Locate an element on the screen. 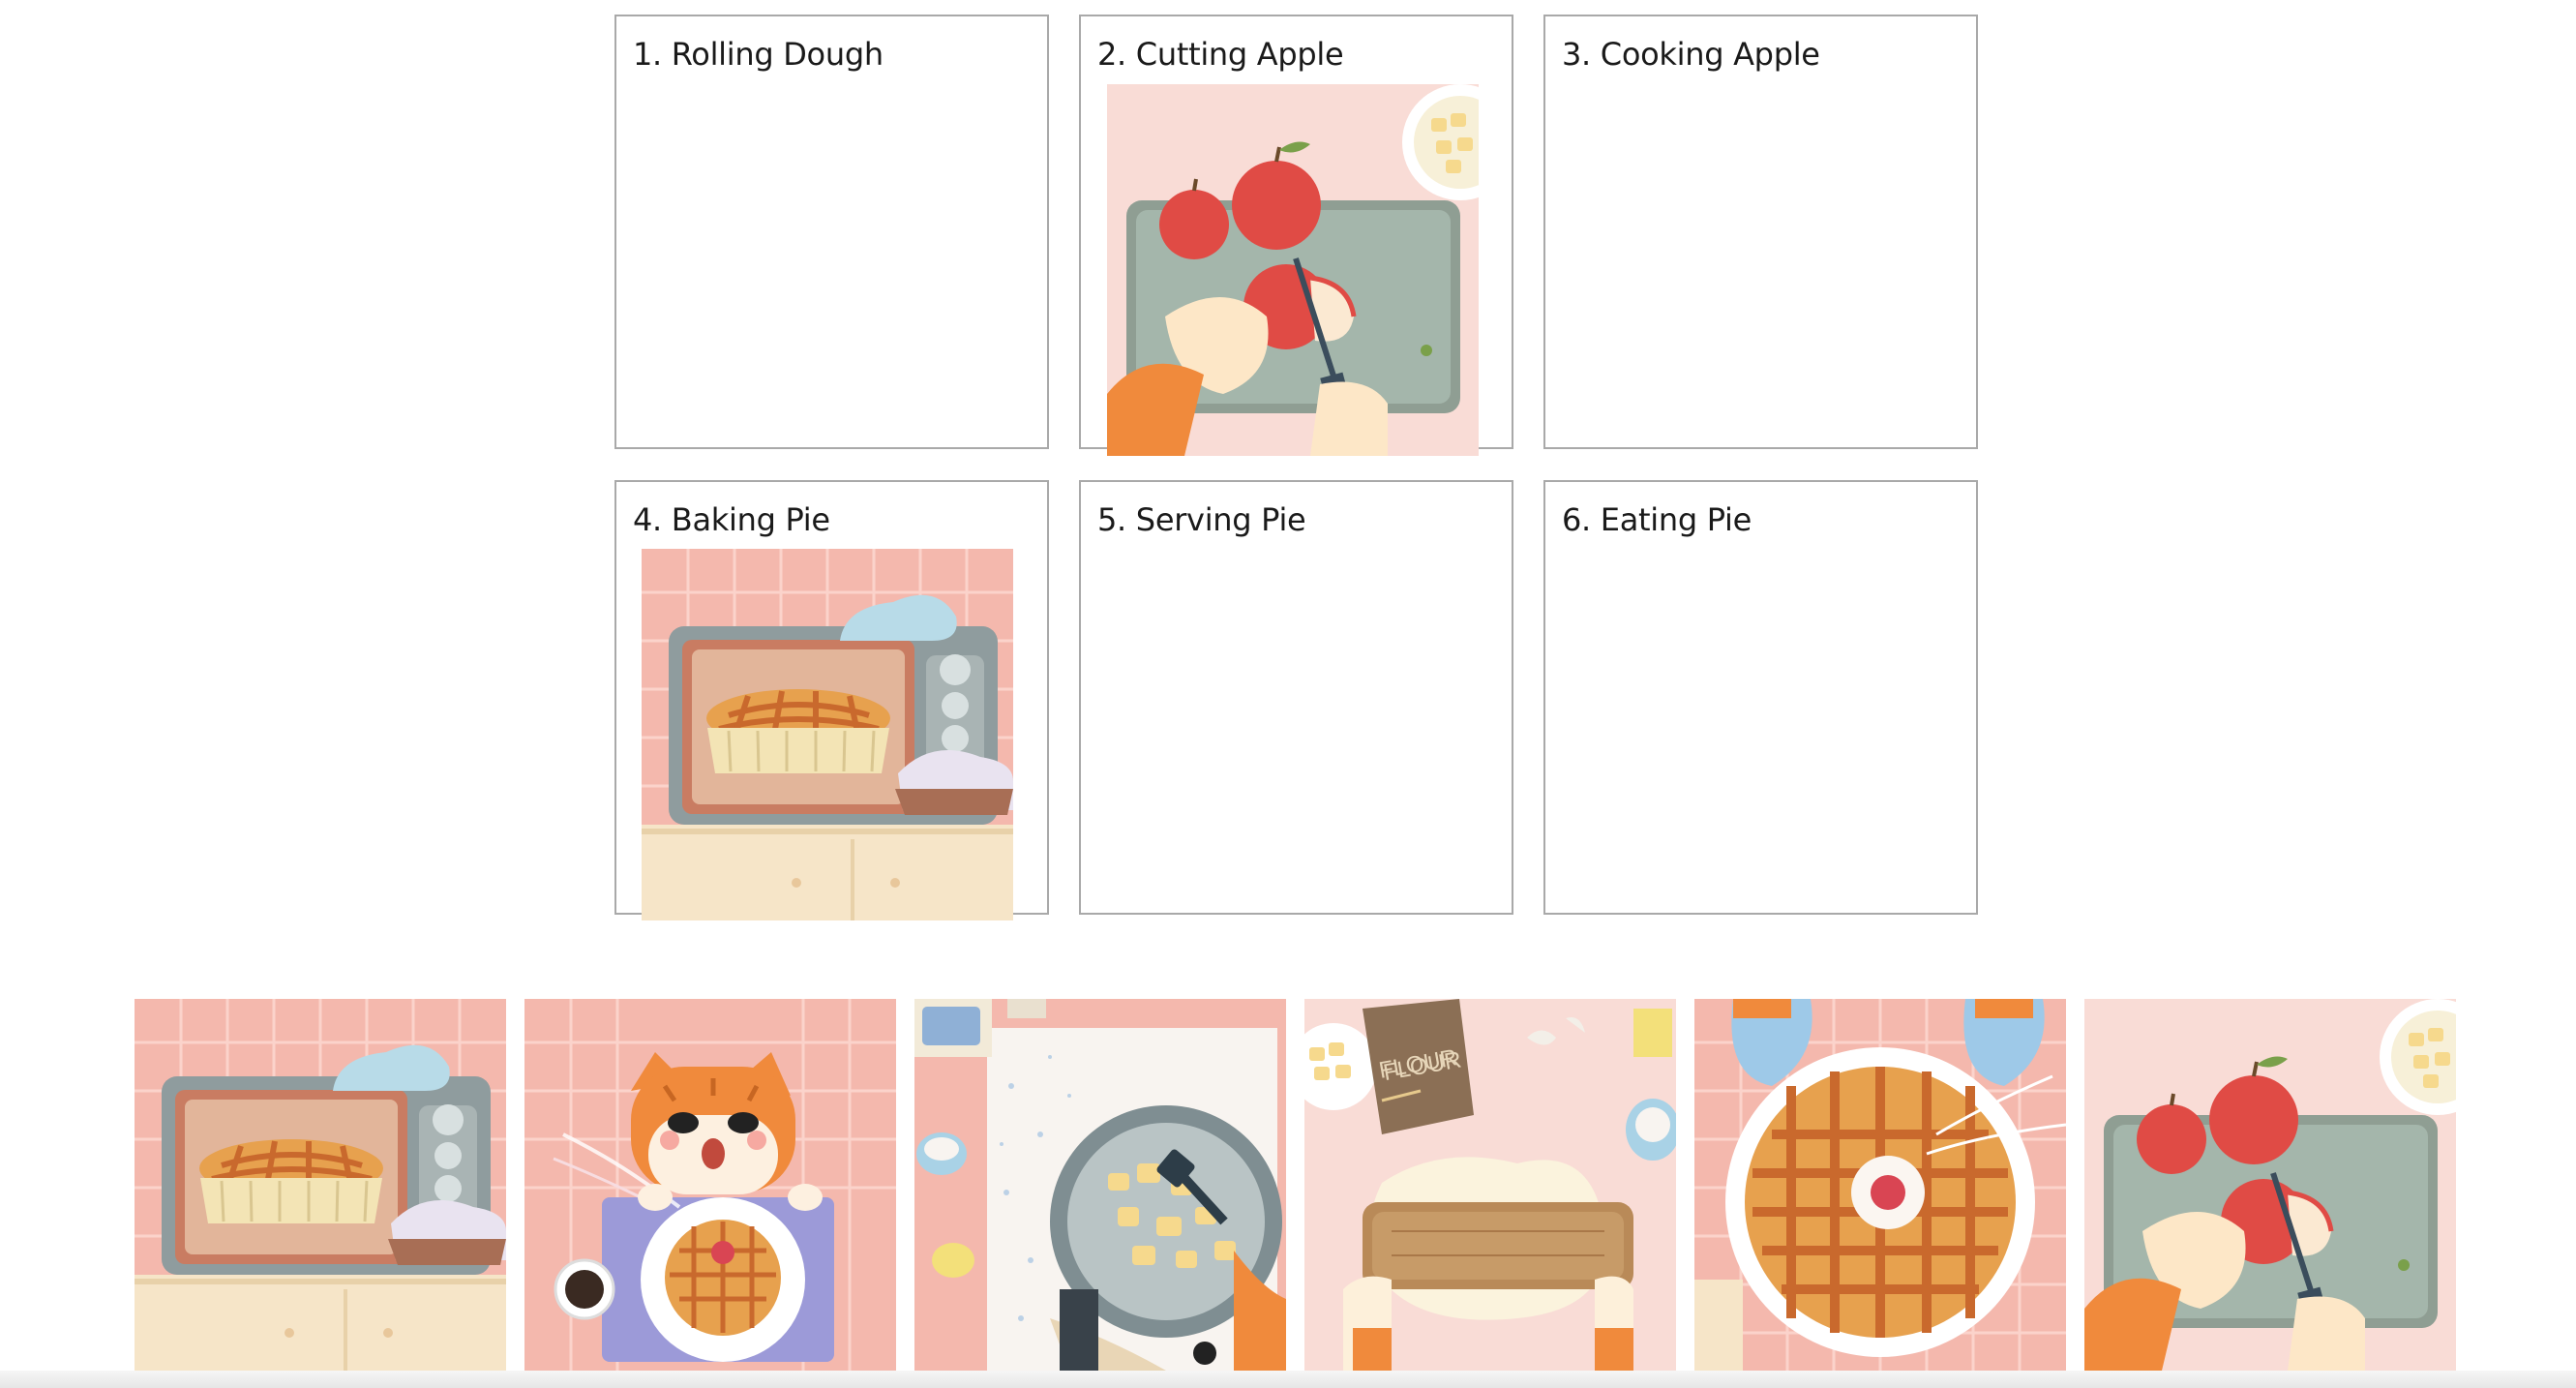 This screenshot has height=1388, width=2576. draggable-card-baking is located at coordinates (320, 1185).